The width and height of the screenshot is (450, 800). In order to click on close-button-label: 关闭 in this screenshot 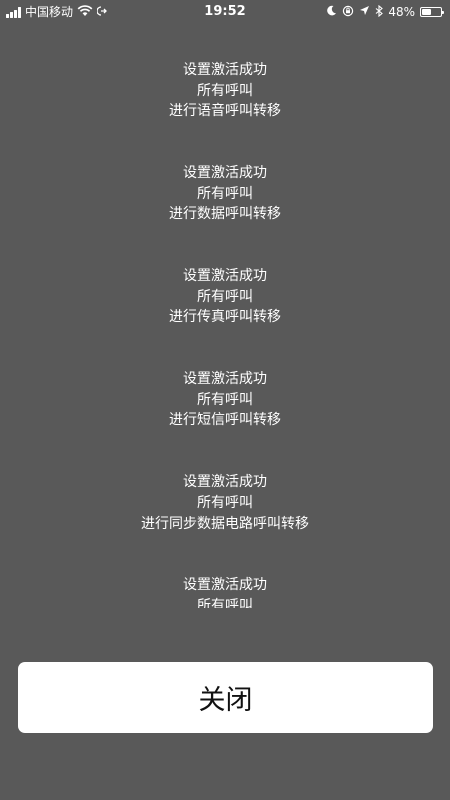, I will do `click(225, 700)`.